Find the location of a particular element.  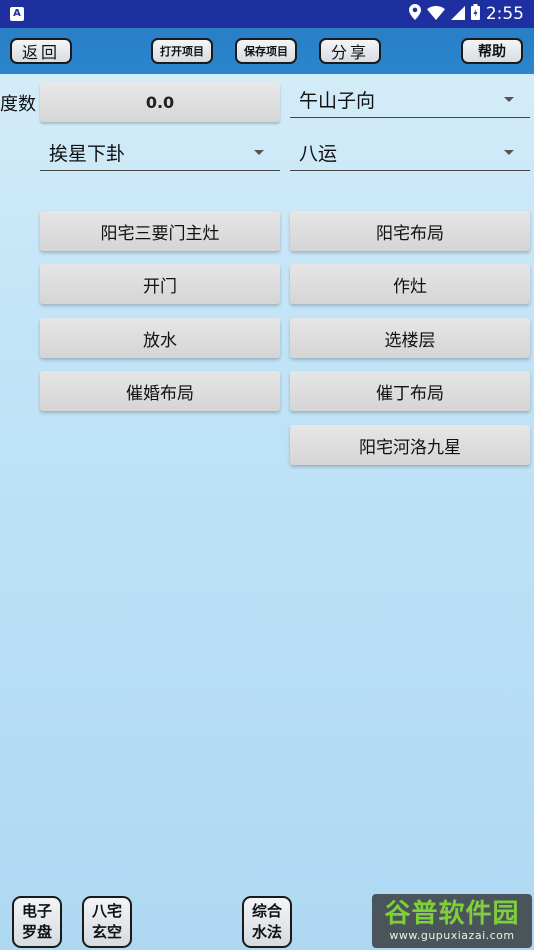

facing-value: 午山子向 is located at coordinates (337, 101).